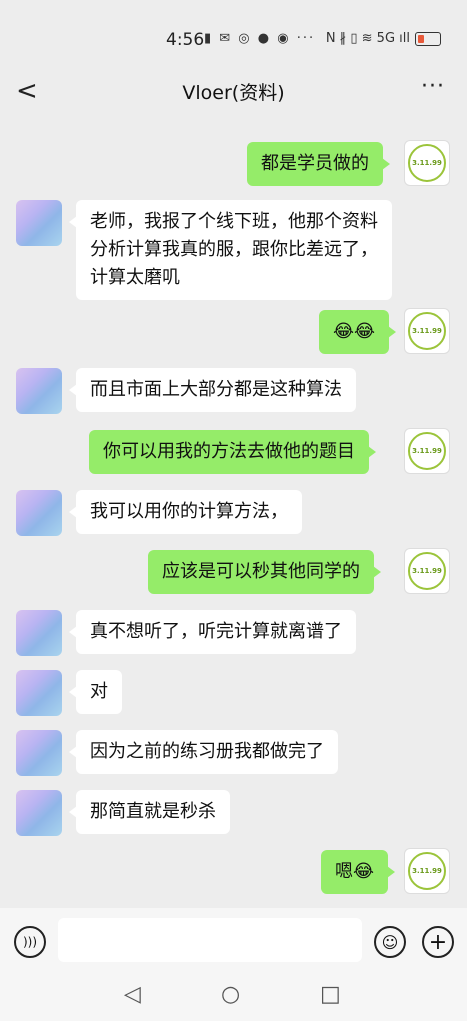 The image size is (467, 1021). What do you see at coordinates (433, 86) in the screenshot?
I see `more-options-button: ···` at bounding box center [433, 86].